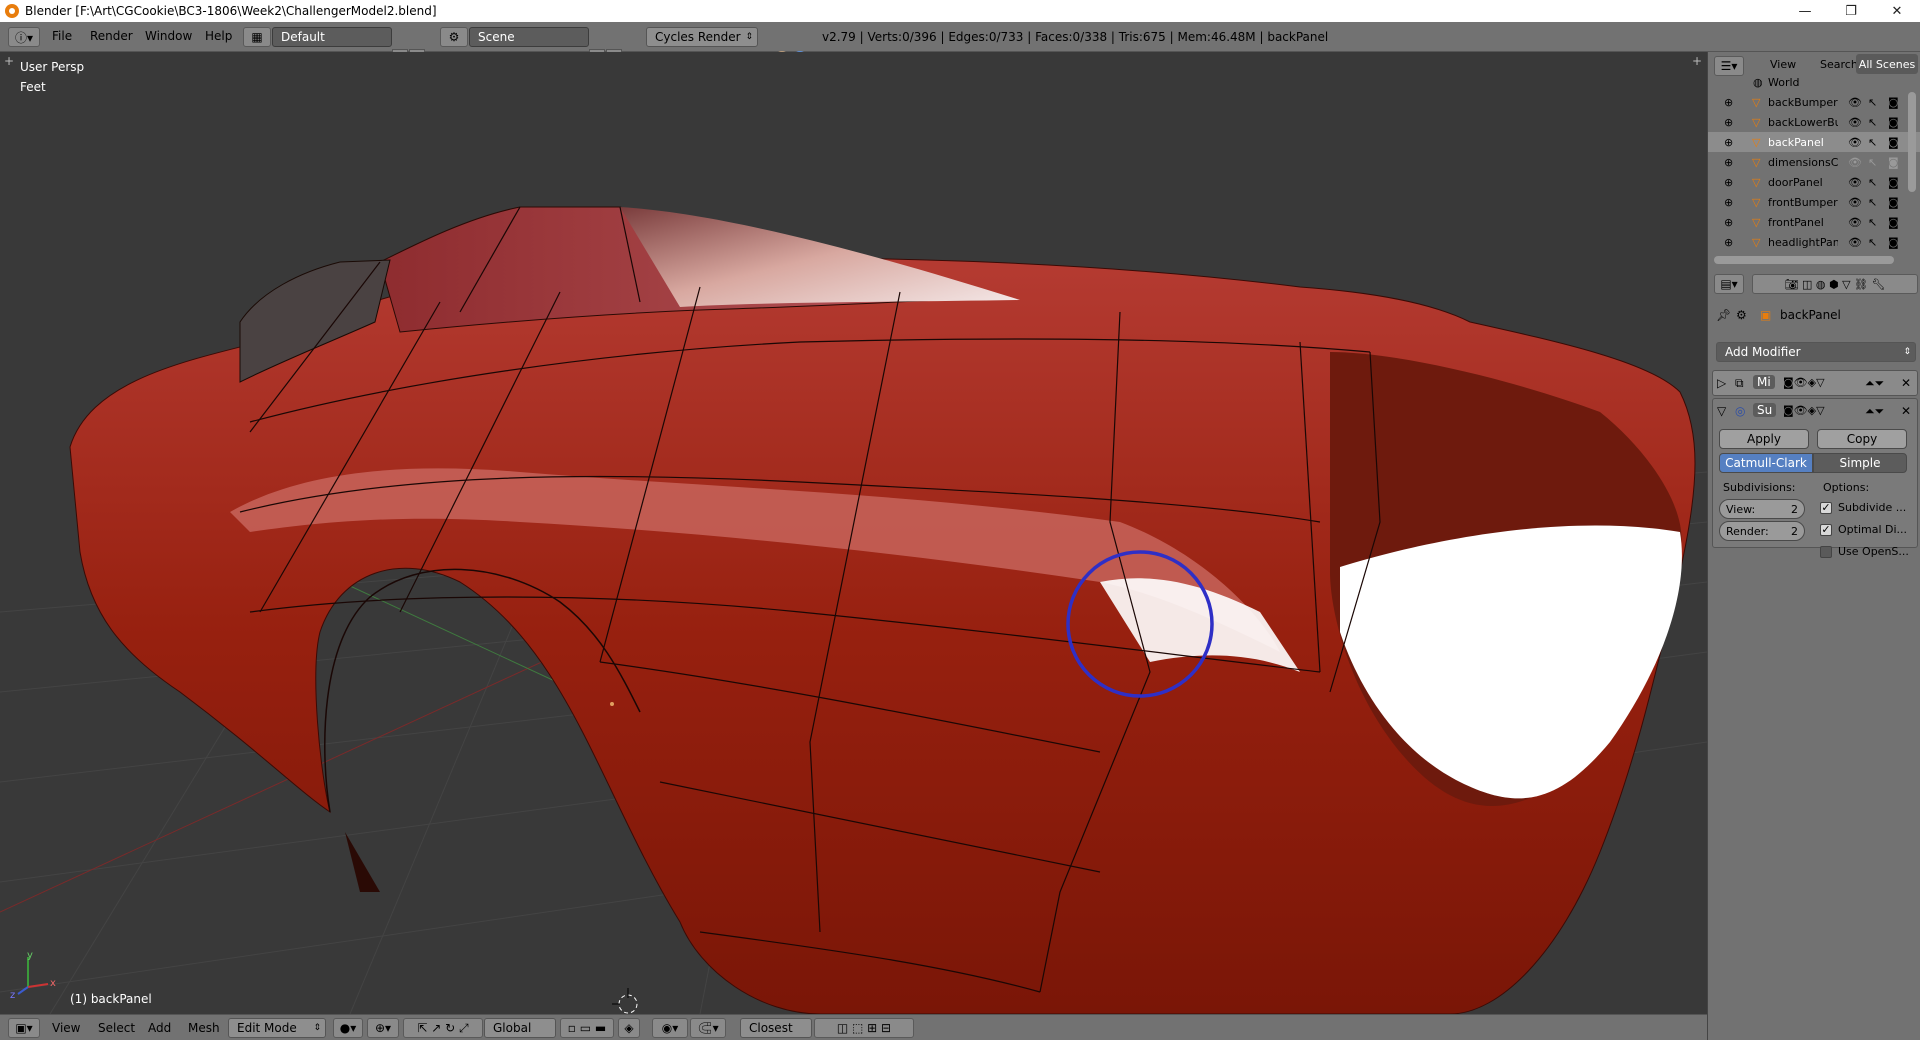 Image resolution: width=1920 pixels, height=1040 pixels. I want to click on outliner-item-backbumper: backBumperPa, so click(1803, 102).